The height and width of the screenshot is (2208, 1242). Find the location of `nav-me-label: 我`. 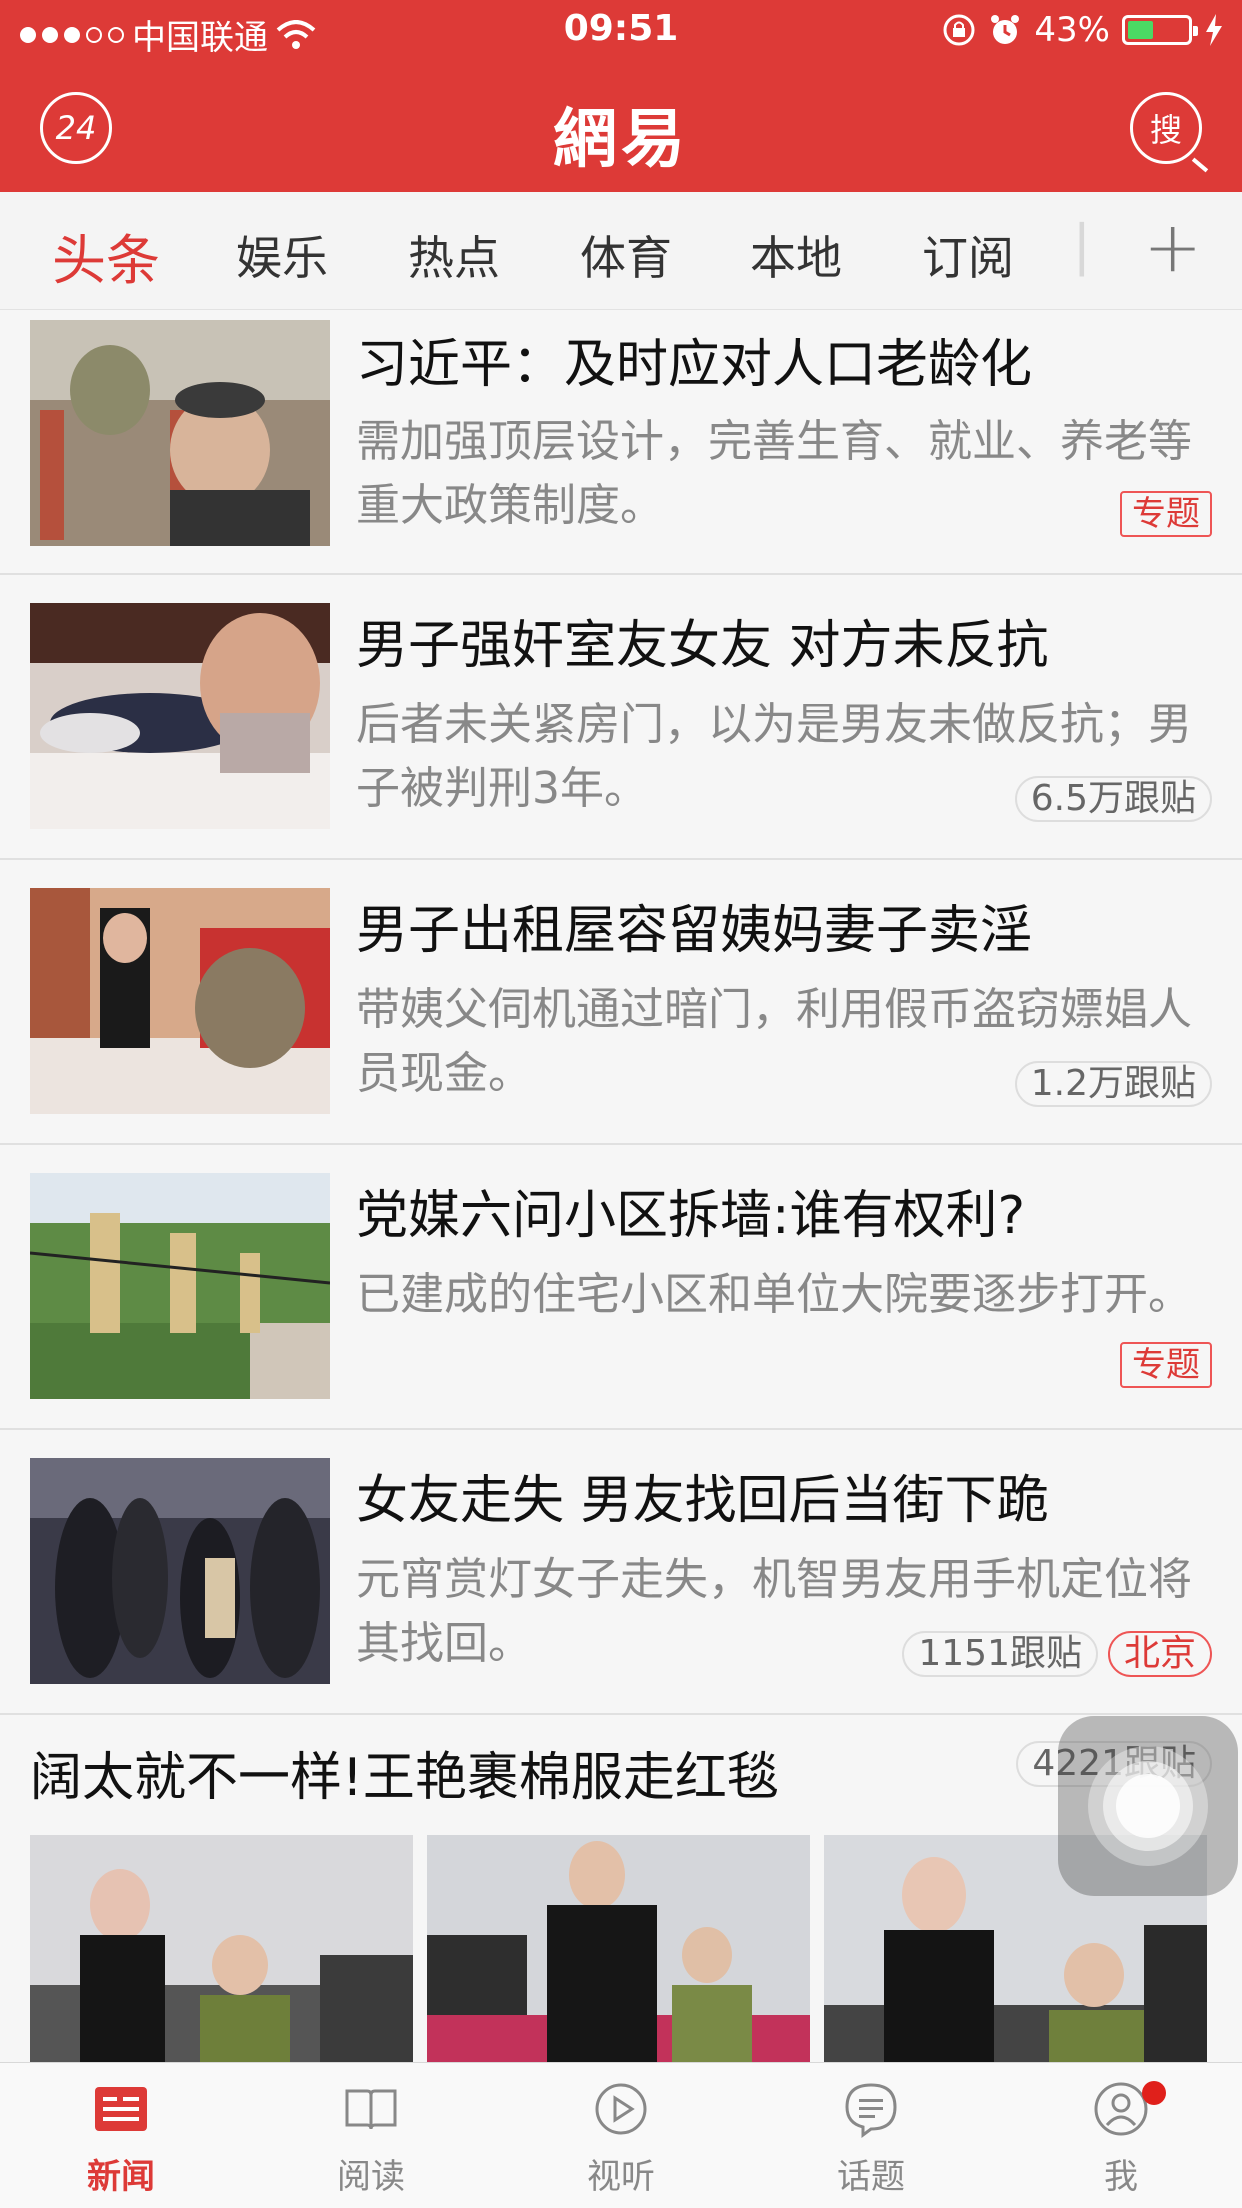

nav-me-label: 我 is located at coordinates (1121, 2177).